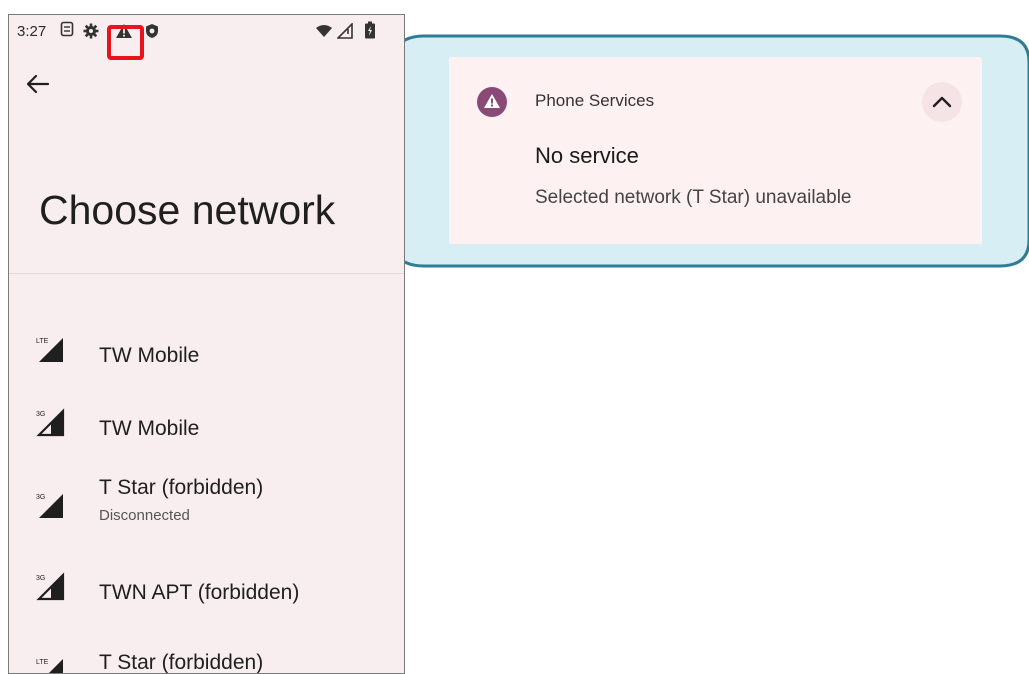 The width and height of the screenshot is (1029, 674). I want to click on network-item-tw-mobile-lte: LTE TW Mobile, so click(206, 352).